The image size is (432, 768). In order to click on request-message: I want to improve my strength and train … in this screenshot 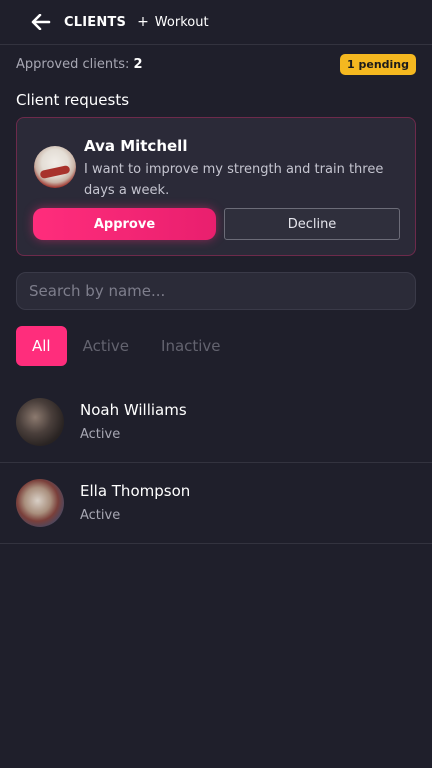, I will do `click(234, 180)`.